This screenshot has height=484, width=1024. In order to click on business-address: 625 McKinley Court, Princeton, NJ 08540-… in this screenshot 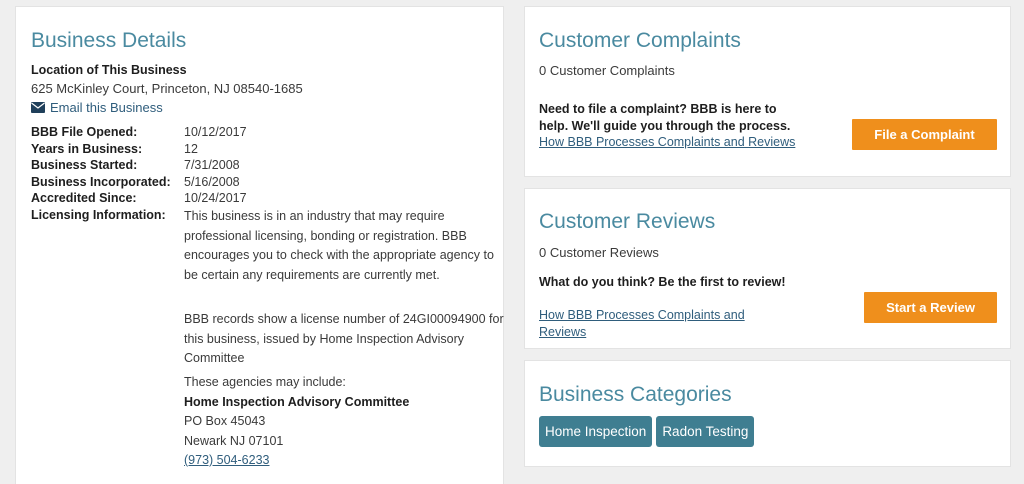, I will do `click(167, 88)`.